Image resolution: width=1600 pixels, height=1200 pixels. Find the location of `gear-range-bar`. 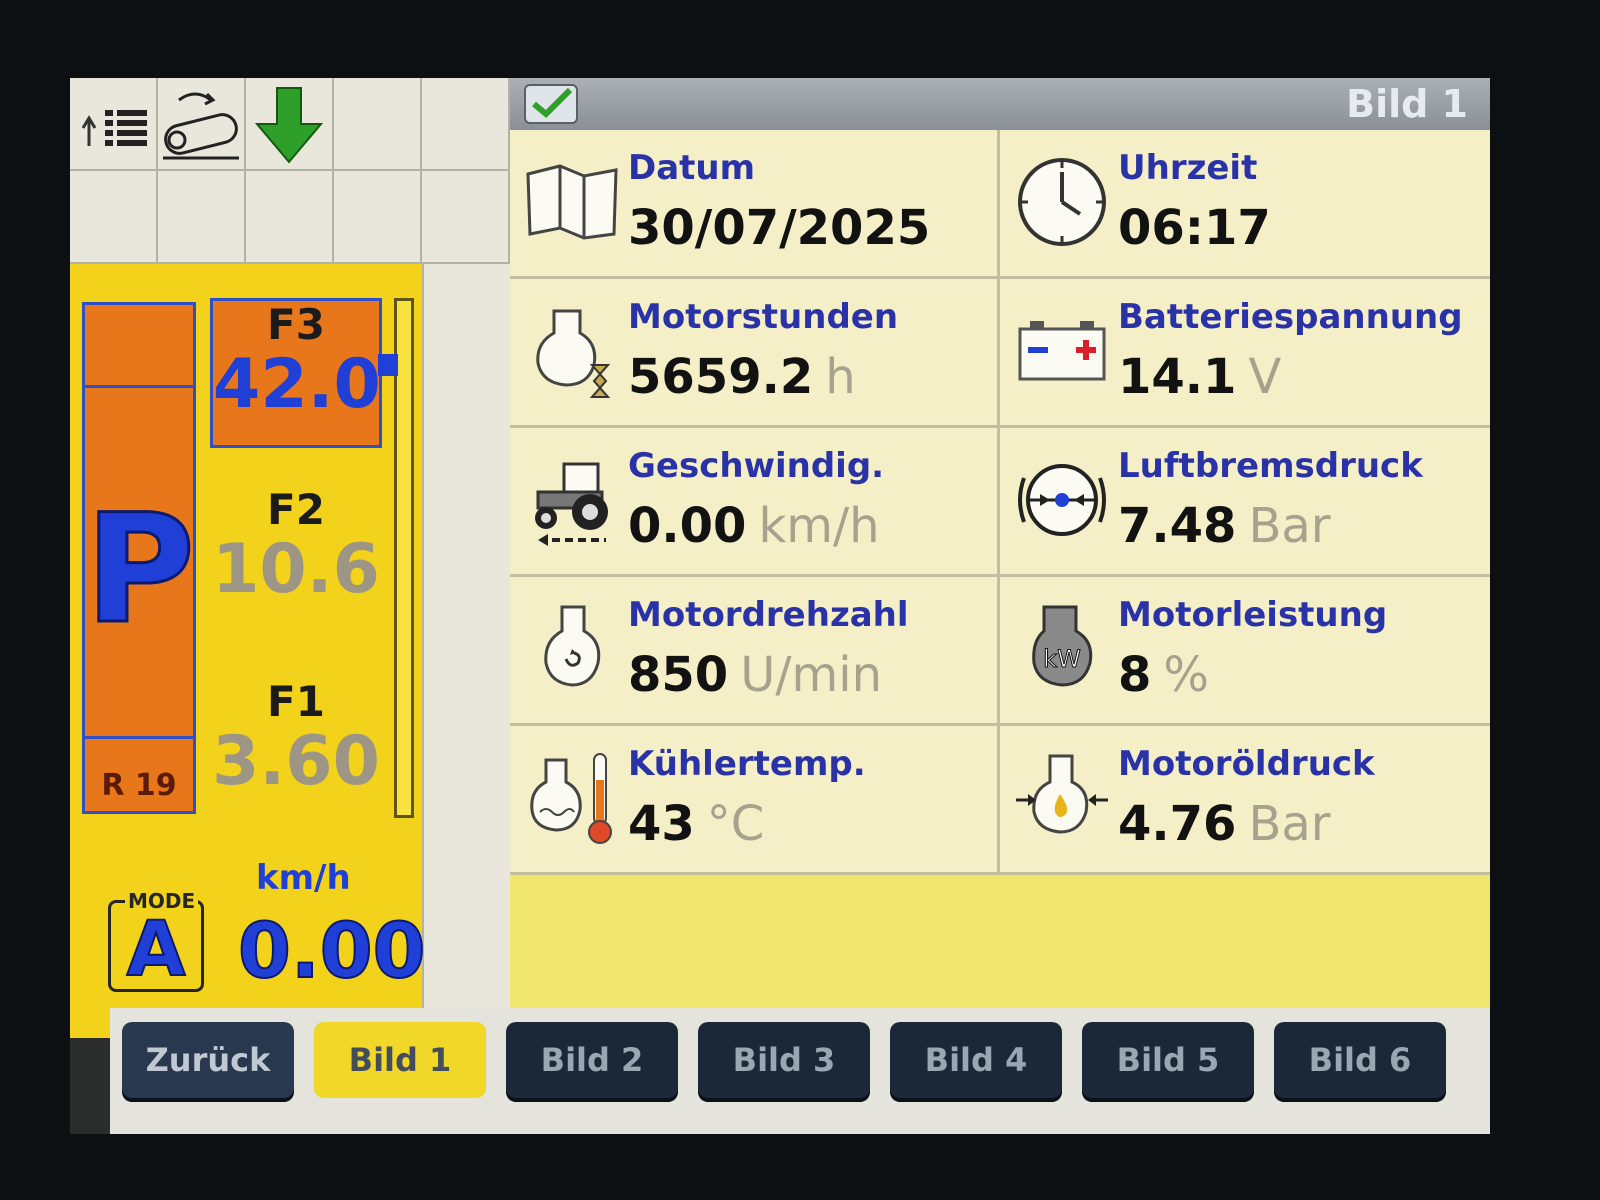

gear-range-bar is located at coordinates (404, 558).